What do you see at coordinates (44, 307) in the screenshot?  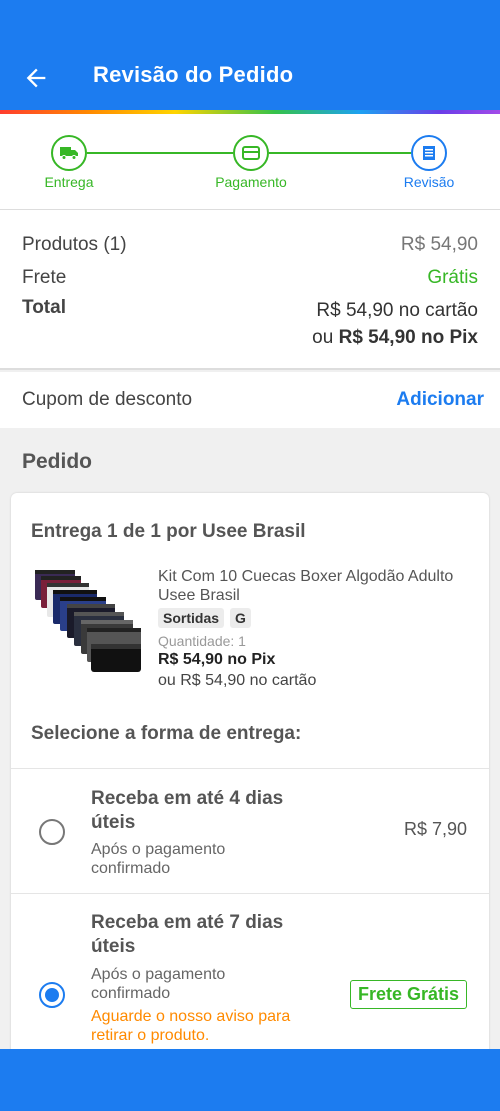 I see `total-label: Total` at bounding box center [44, 307].